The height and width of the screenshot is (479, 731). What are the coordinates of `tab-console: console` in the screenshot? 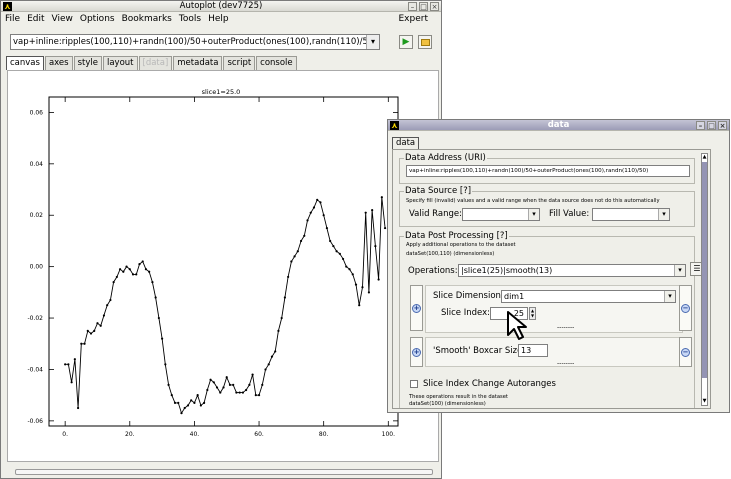 It's located at (276, 63).